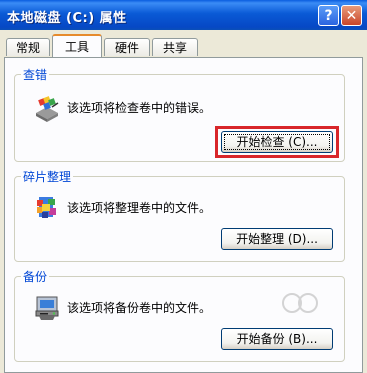 The height and width of the screenshot is (373, 367). What do you see at coordinates (47, 308) in the screenshot?
I see `backup-icon` at bounding box center [47, 308].